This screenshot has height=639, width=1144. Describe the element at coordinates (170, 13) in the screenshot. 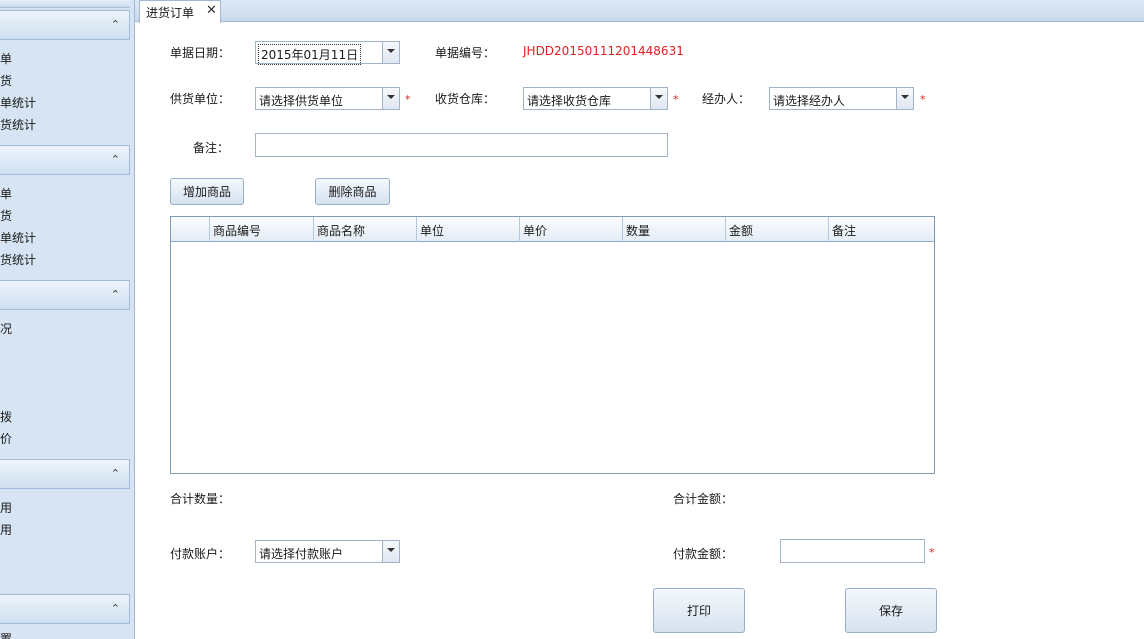

I see `tab-label: 进货订单` at that location.